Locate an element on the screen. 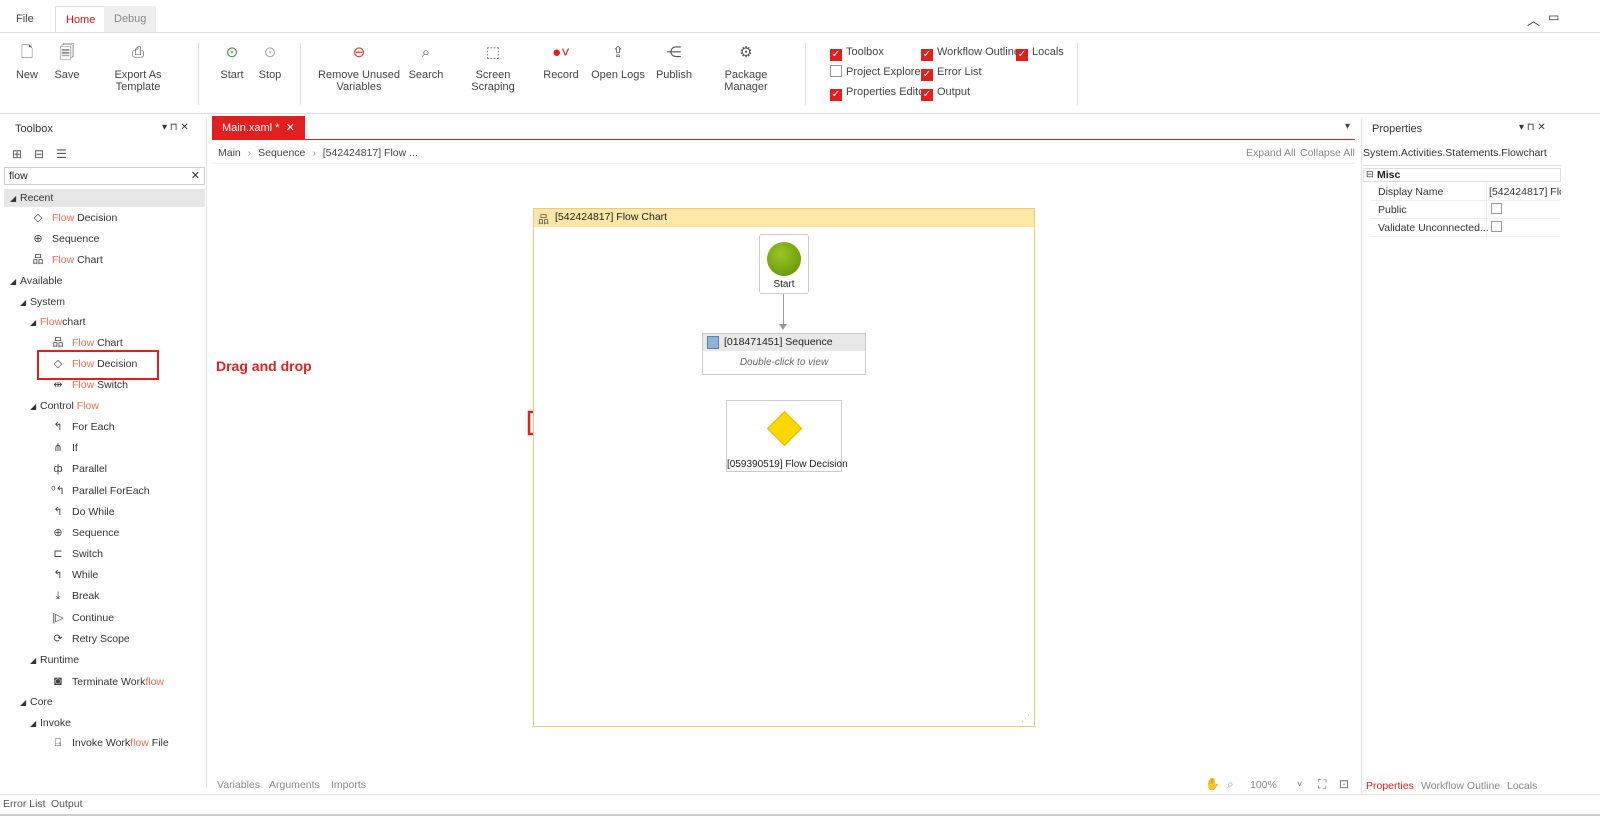 This screenshot has height=836, width=1600. properties-tab: Properties is located at coordinates (1390, 786).